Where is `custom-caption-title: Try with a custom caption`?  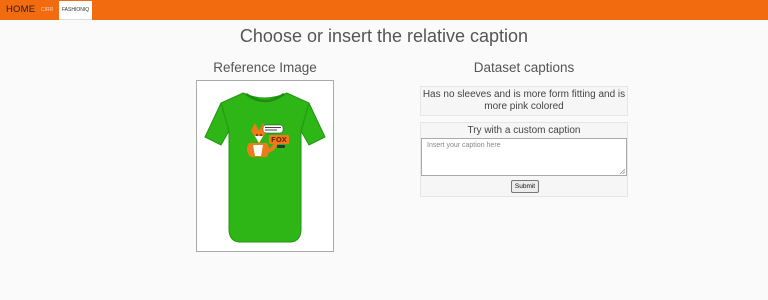 custom-caption-title: Try with a custom caption is located at coordinates (524, 130).